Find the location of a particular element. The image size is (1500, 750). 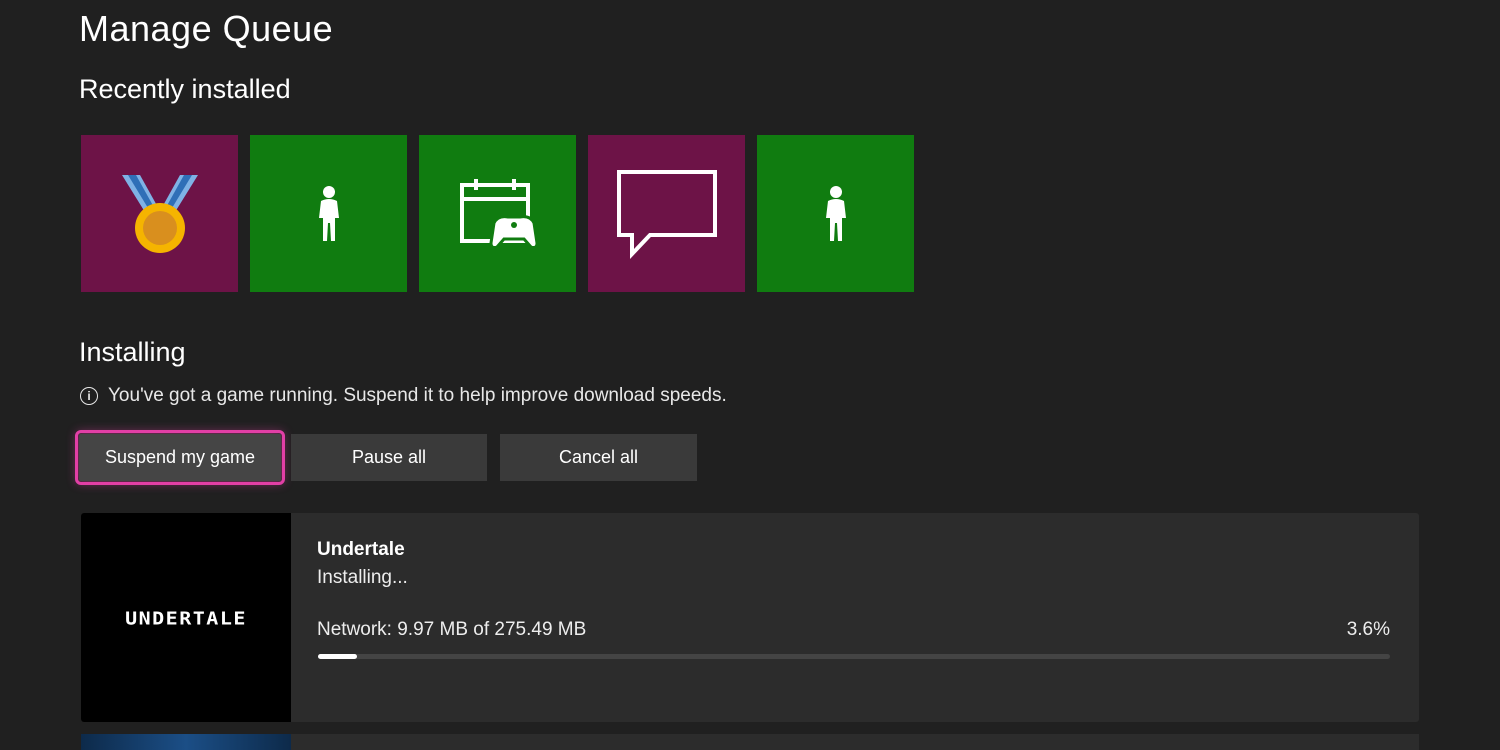

game-art: UNDERTALE is located at coordinates (186, 617).